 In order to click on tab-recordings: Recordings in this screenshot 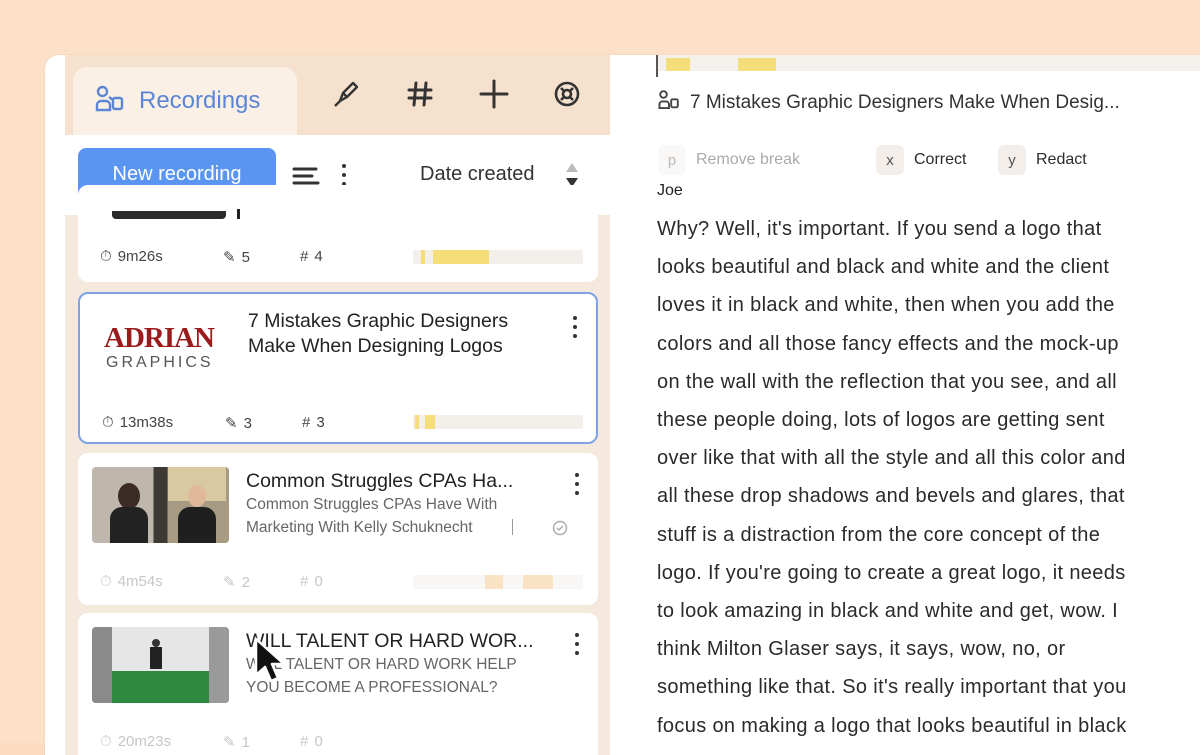, I will do `click(185, 101)`.